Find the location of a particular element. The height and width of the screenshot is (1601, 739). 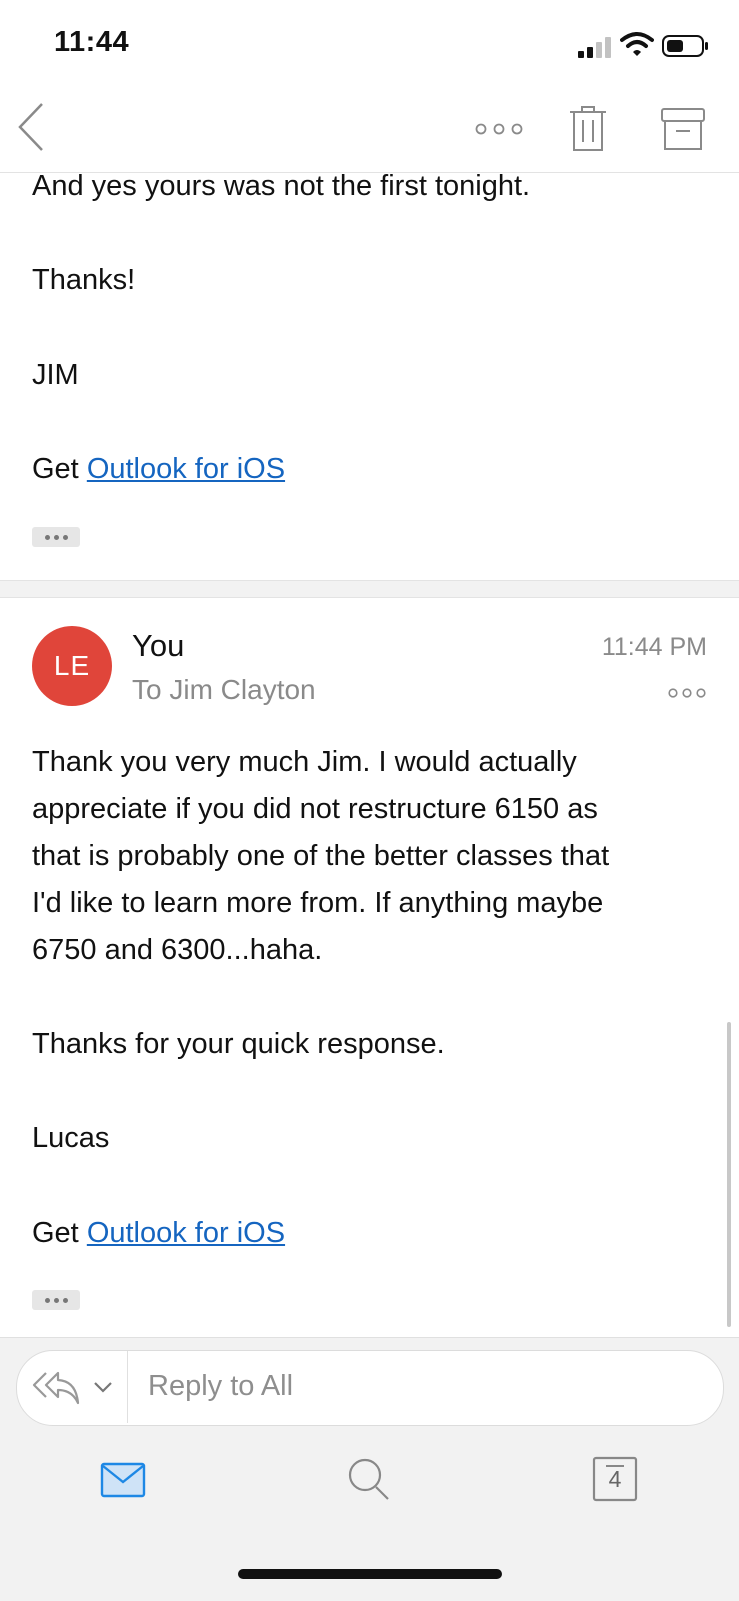

mail-tab-icon is located at coordinates (123, 1480).